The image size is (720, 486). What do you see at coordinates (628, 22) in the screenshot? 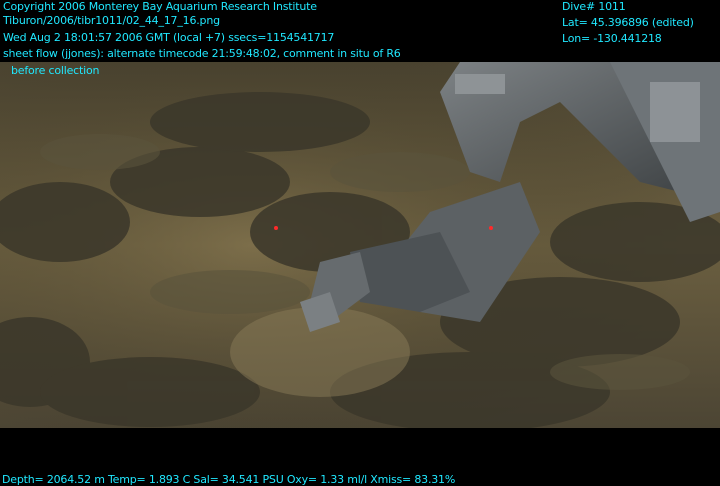
I see `latitude-readout: Lat= 45.396896 (edited)` at bounding box center [628, 22].